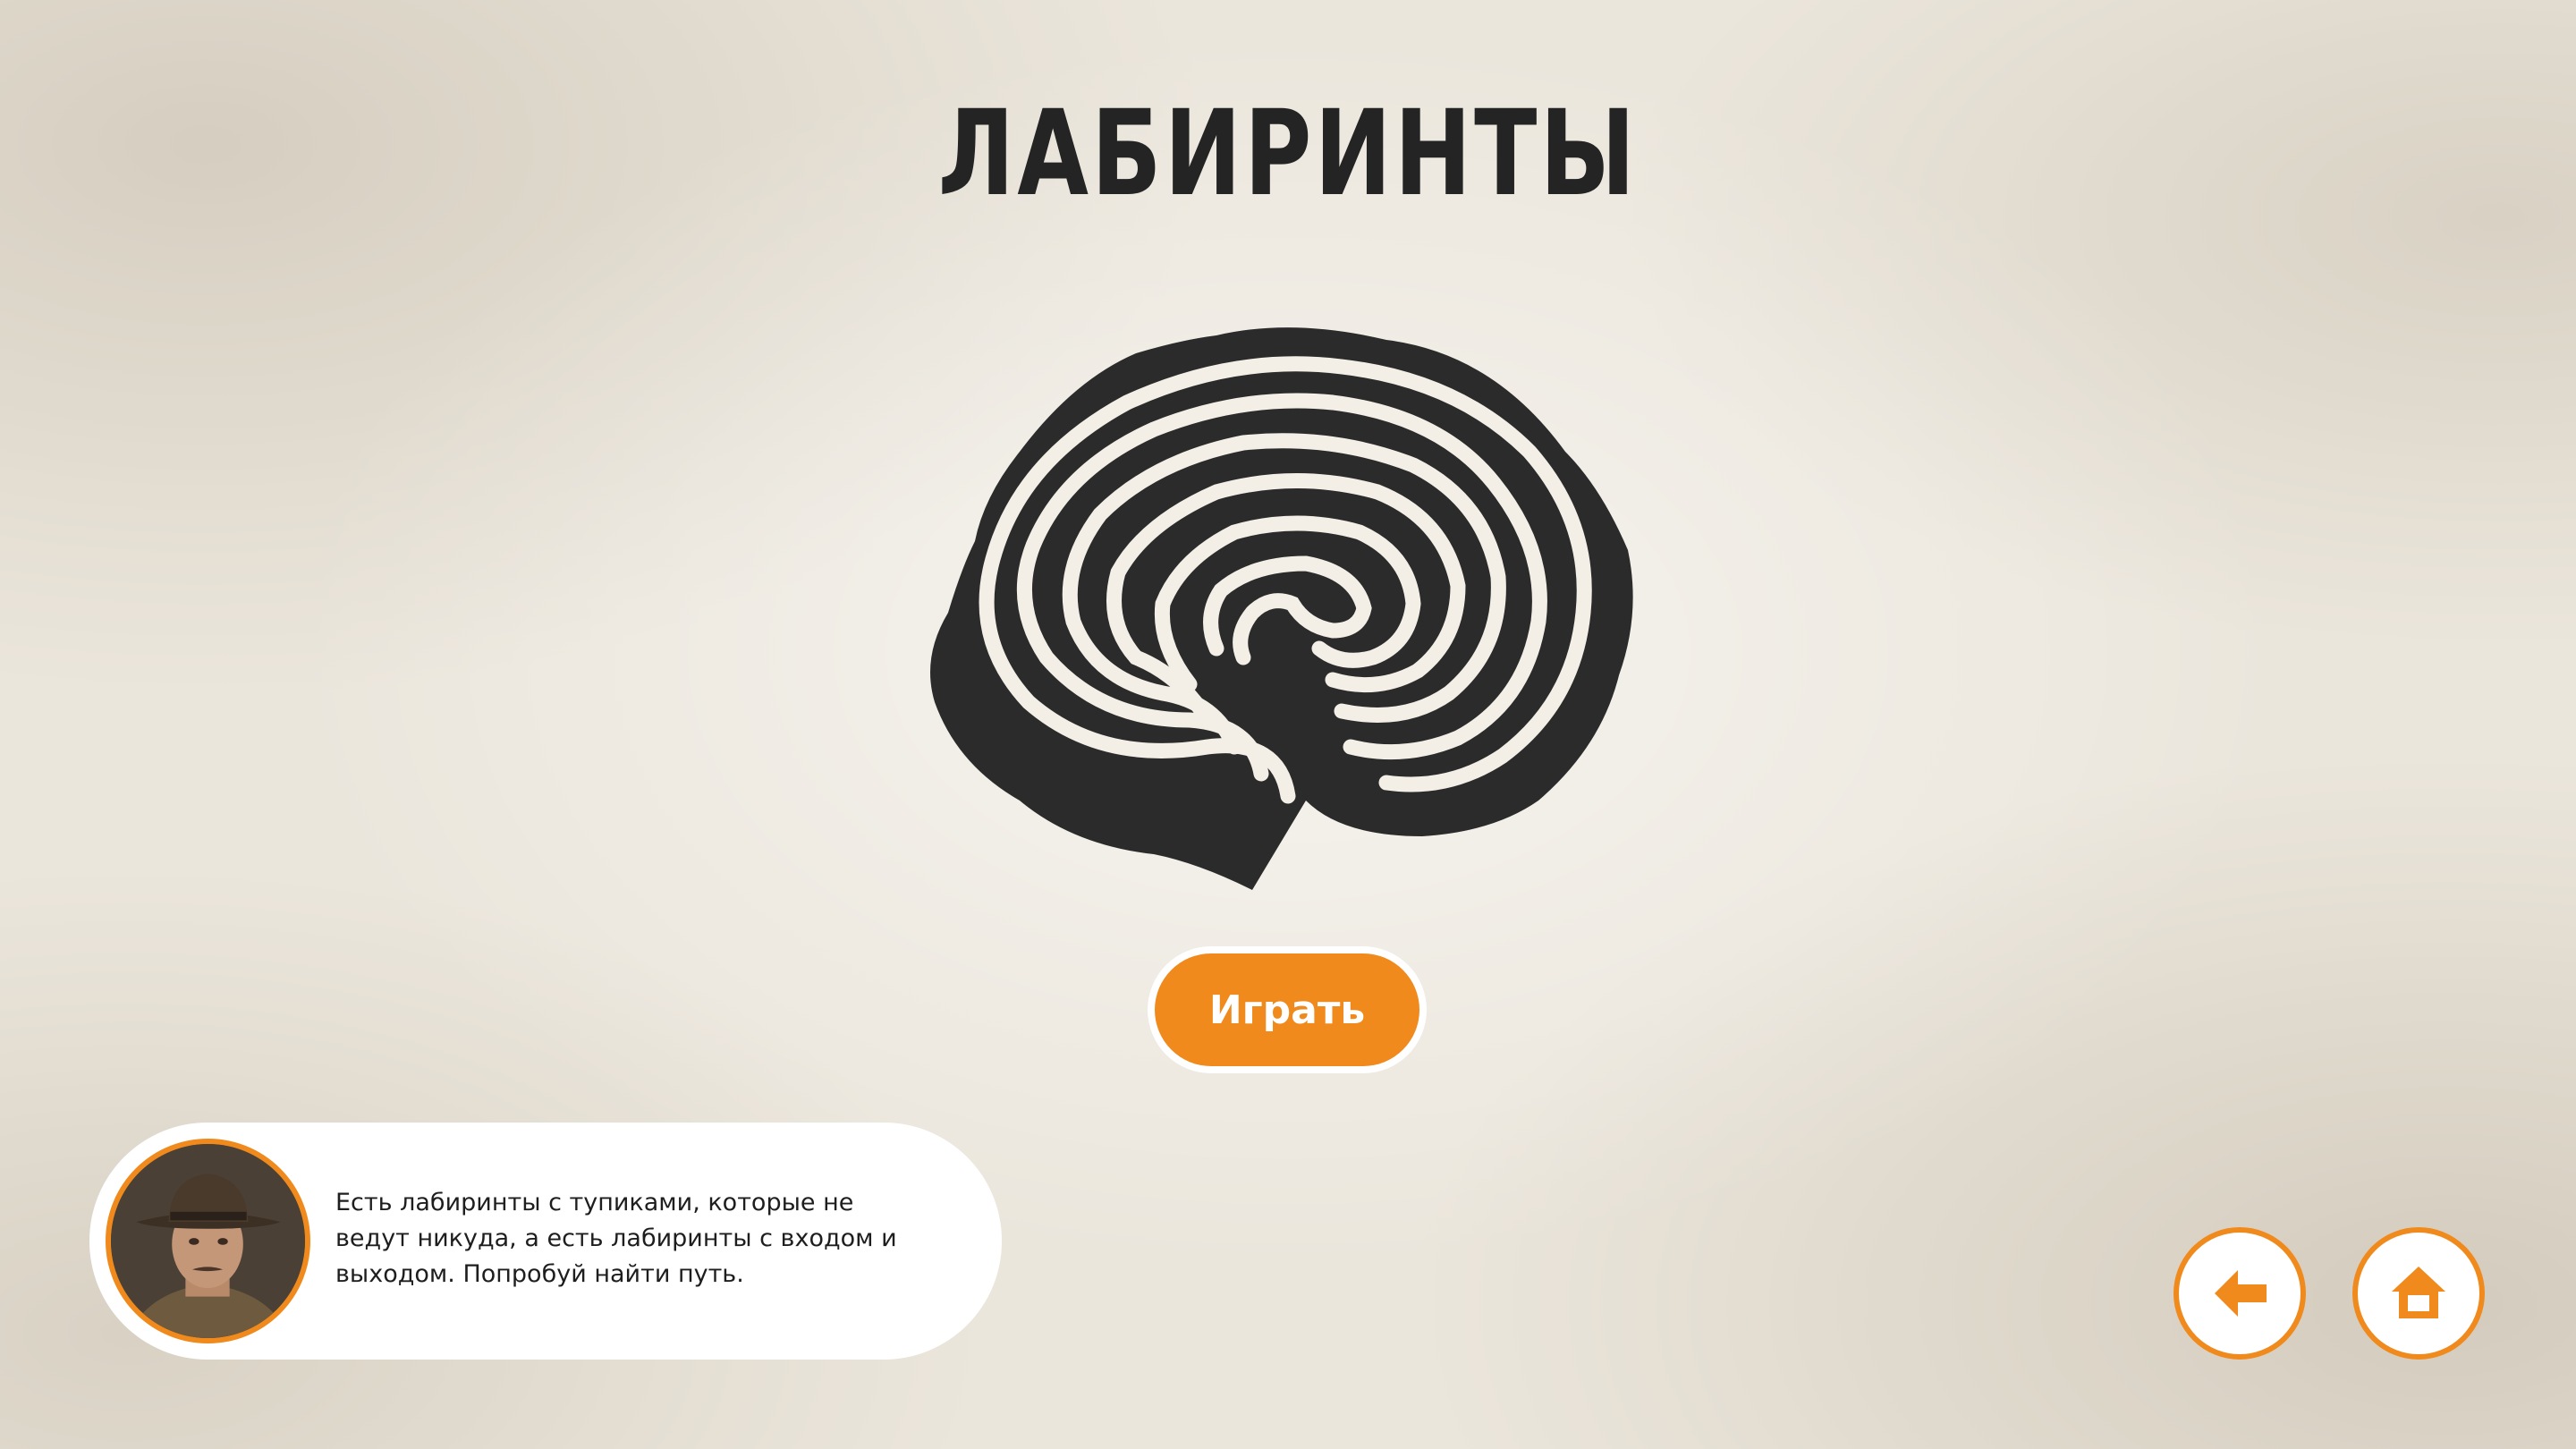  I want to click on narrator-text-line: Есть лабиринты с тупиками, которые не, so click(594, 1202).